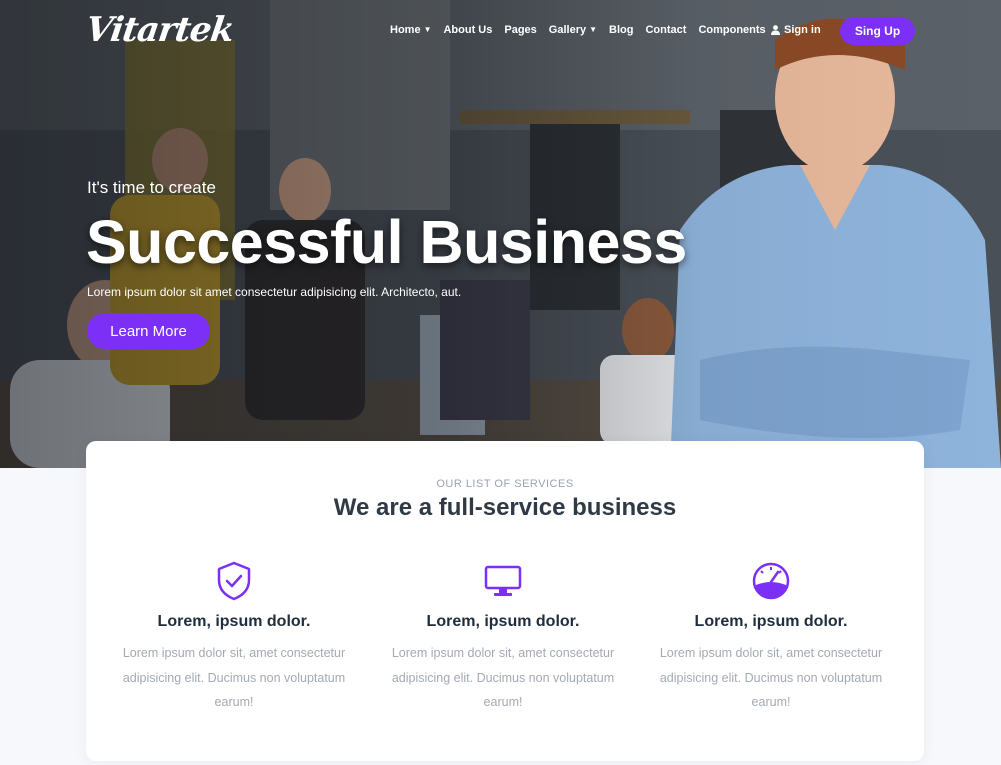 The width and height of the screenshot is (1001, 765). Describe the element at coordinates (802, 30) in the screenshot. I see `sign-in-label: Sign in` at that location.